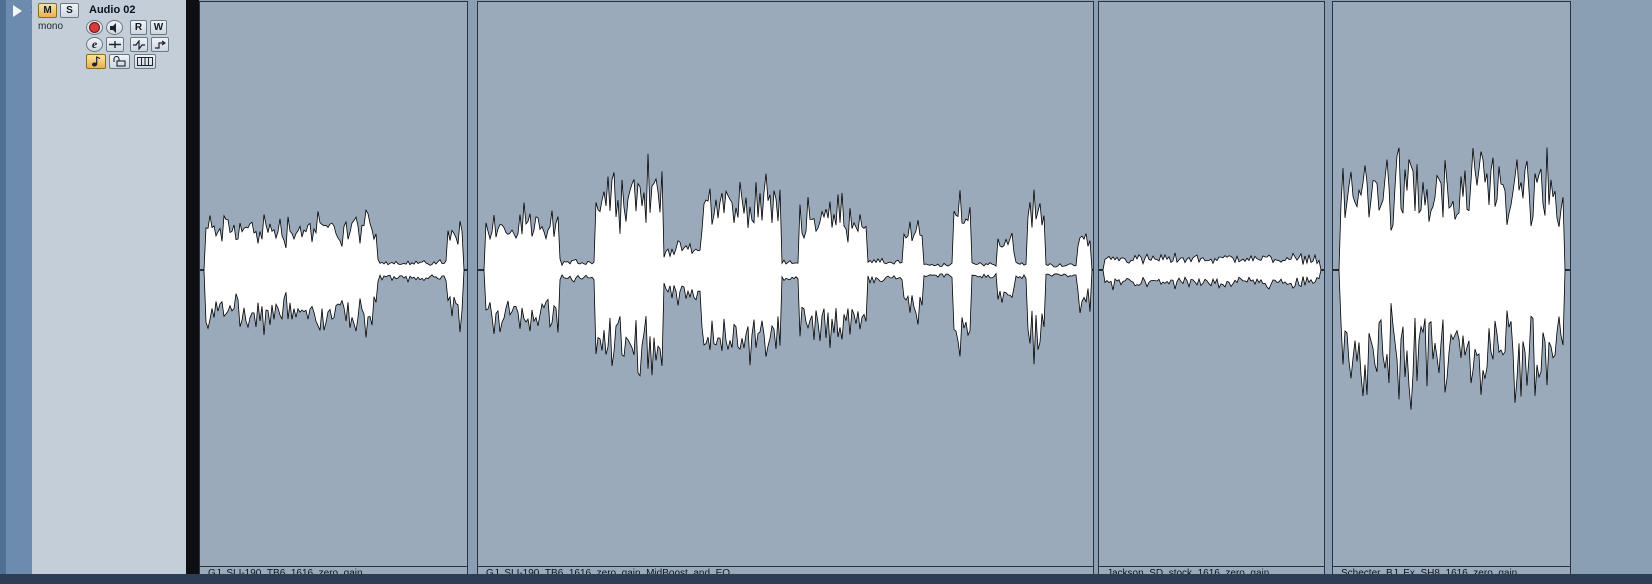 The width and height of the screenshot is (1652, 584). I want to click on channel-config-label: mono, so click(51, 26).